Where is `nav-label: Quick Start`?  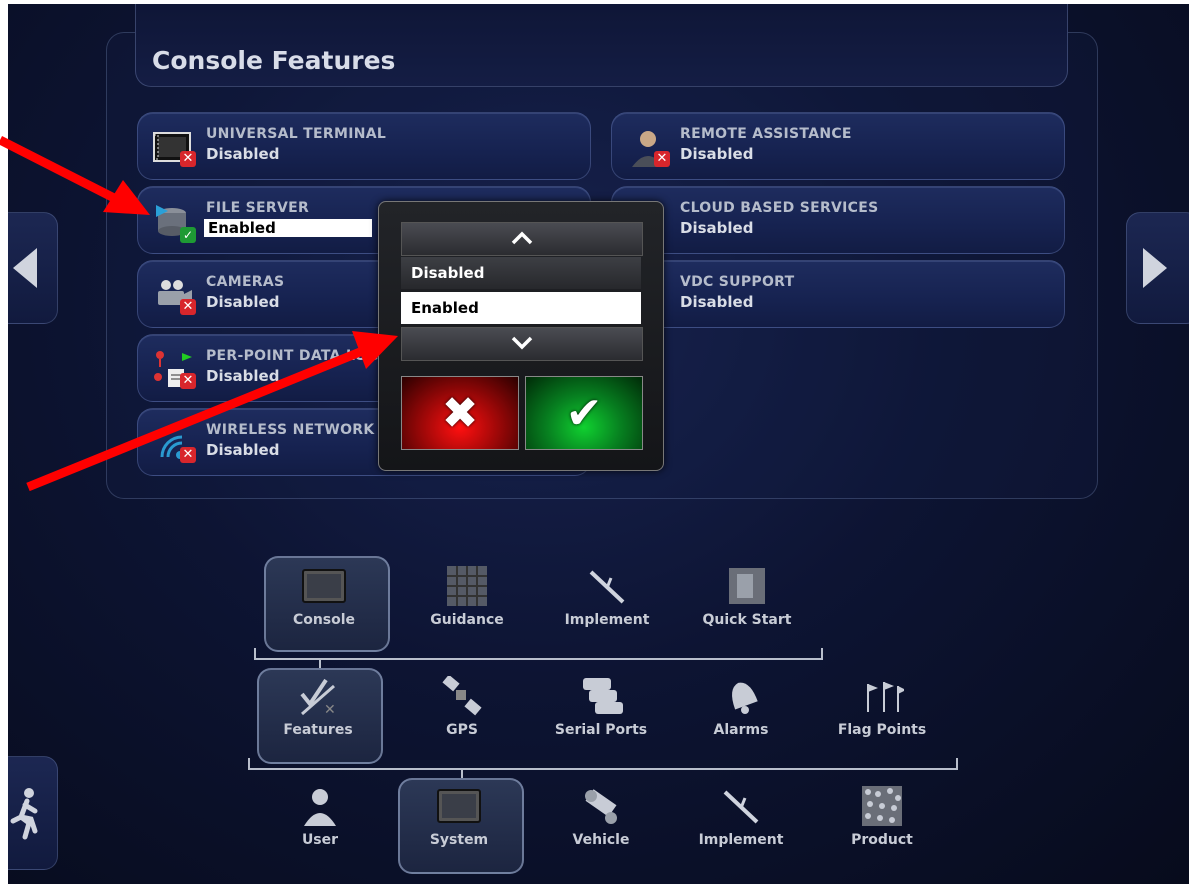 nav-label: Quick Start is located at coordinates (747, 620).